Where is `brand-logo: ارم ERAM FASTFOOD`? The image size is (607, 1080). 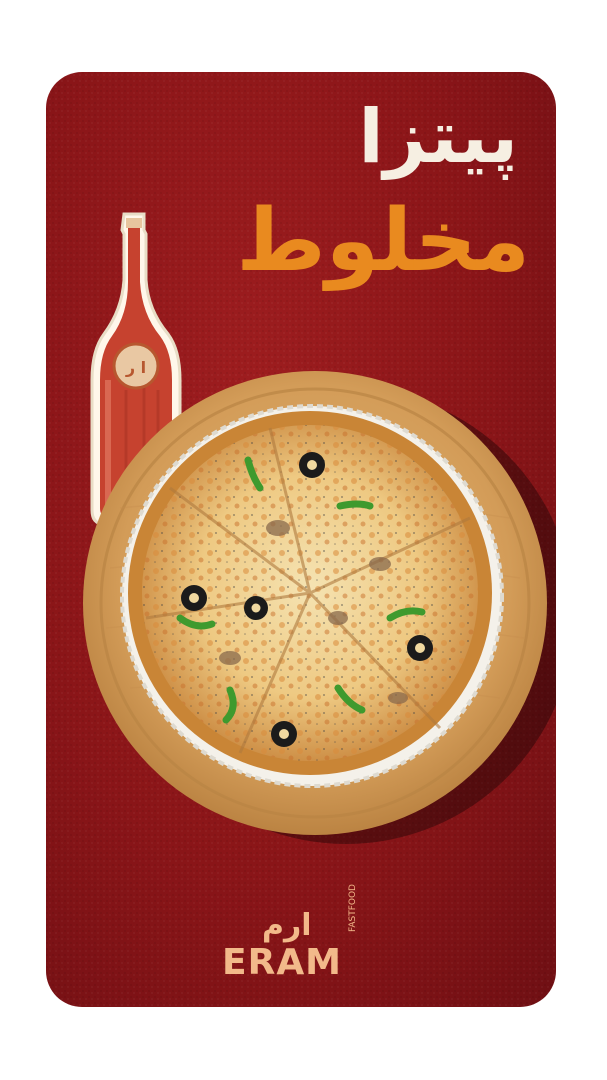
brand-logo: ارم ERAM FASTFOOD is located at coordinates (307, 936).